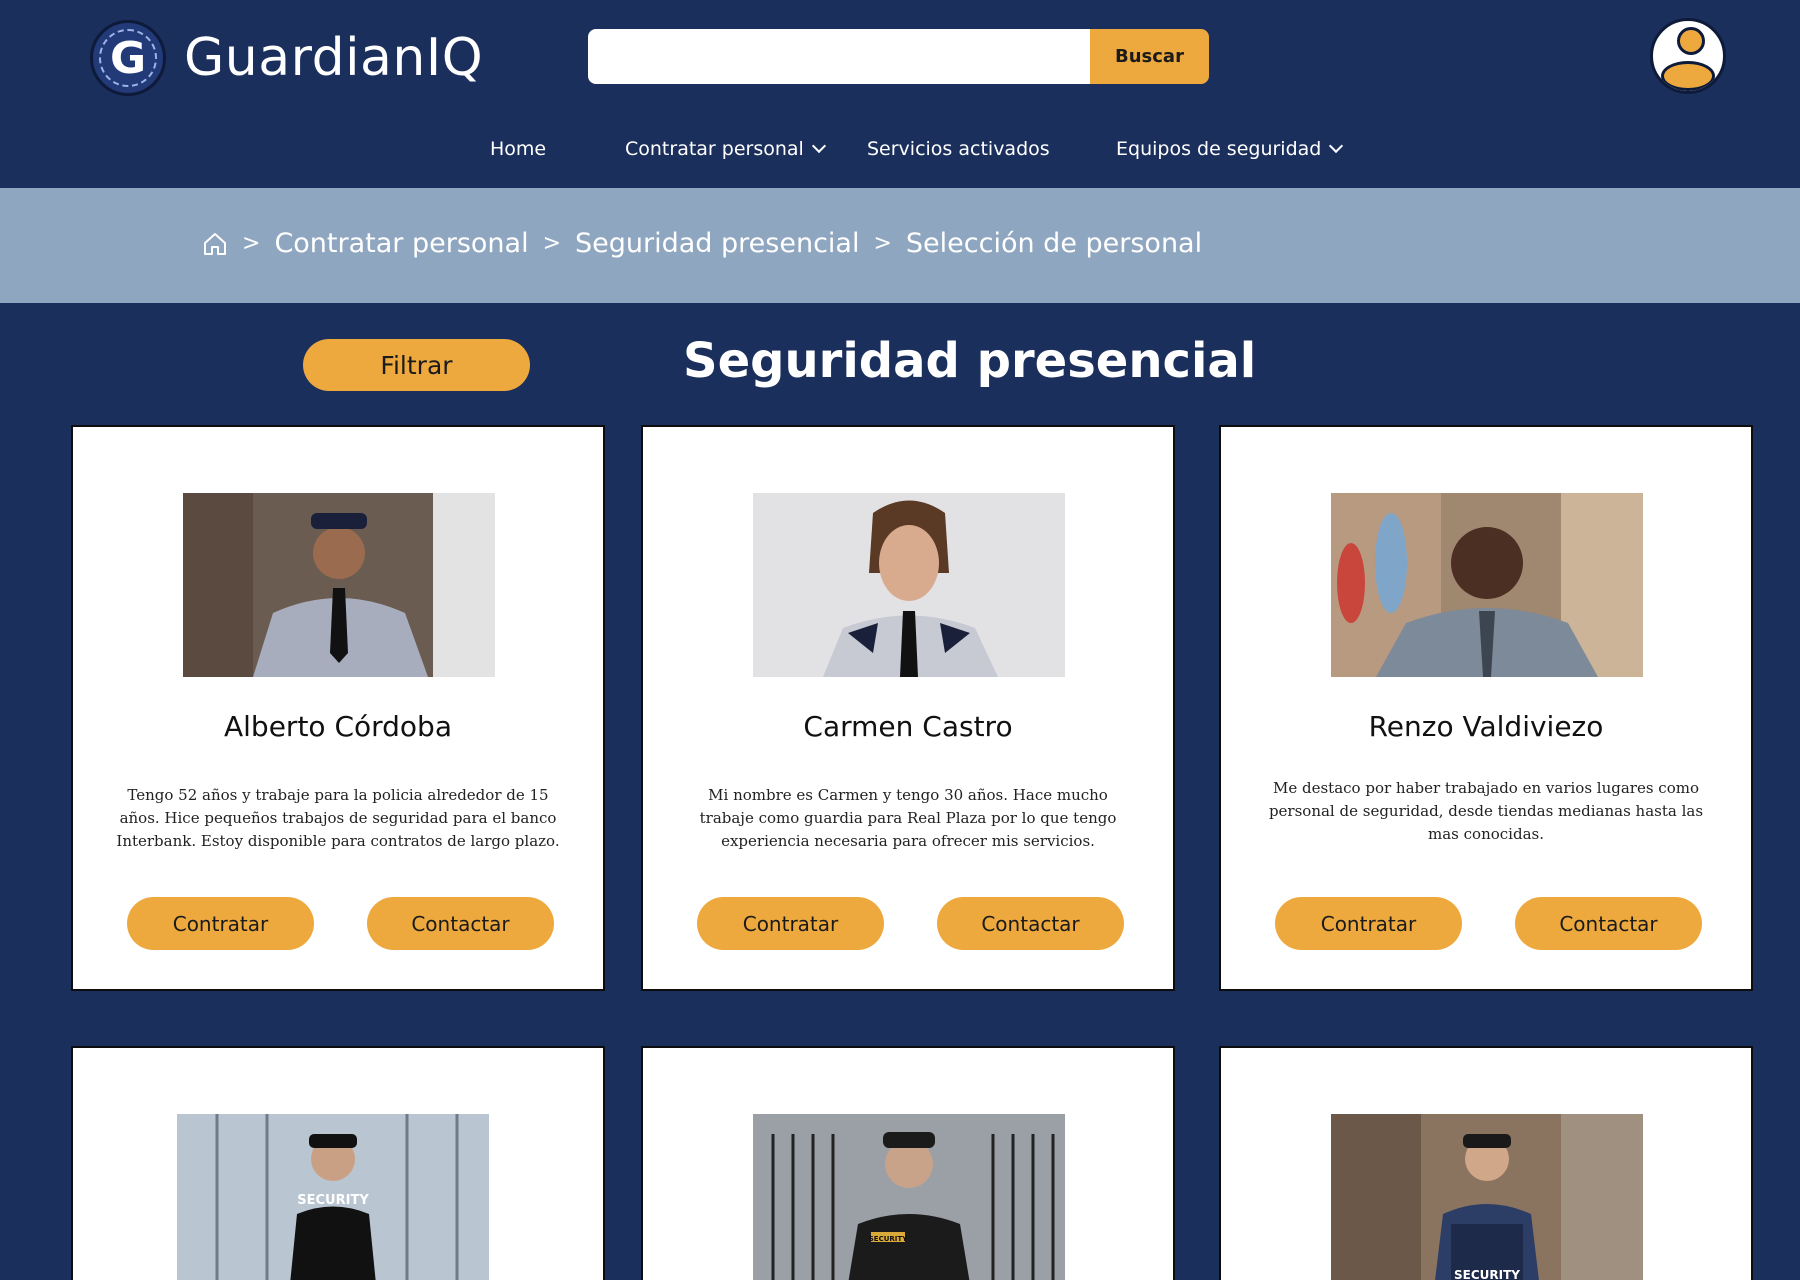 The image size is (1800, 1280). What do you see at coordinates (215, 244) in the screenshot?
I see `home-icon` at bounding box center [215, 244].